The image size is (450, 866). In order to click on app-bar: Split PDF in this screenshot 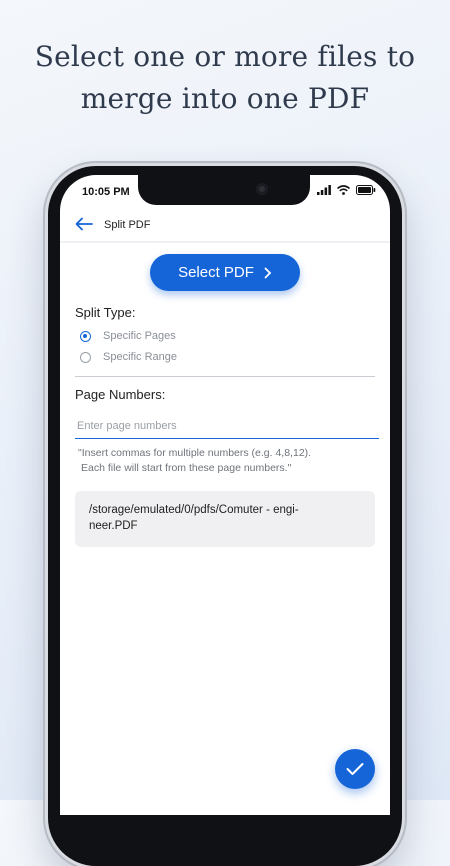, I will do `click(225, 227)`.